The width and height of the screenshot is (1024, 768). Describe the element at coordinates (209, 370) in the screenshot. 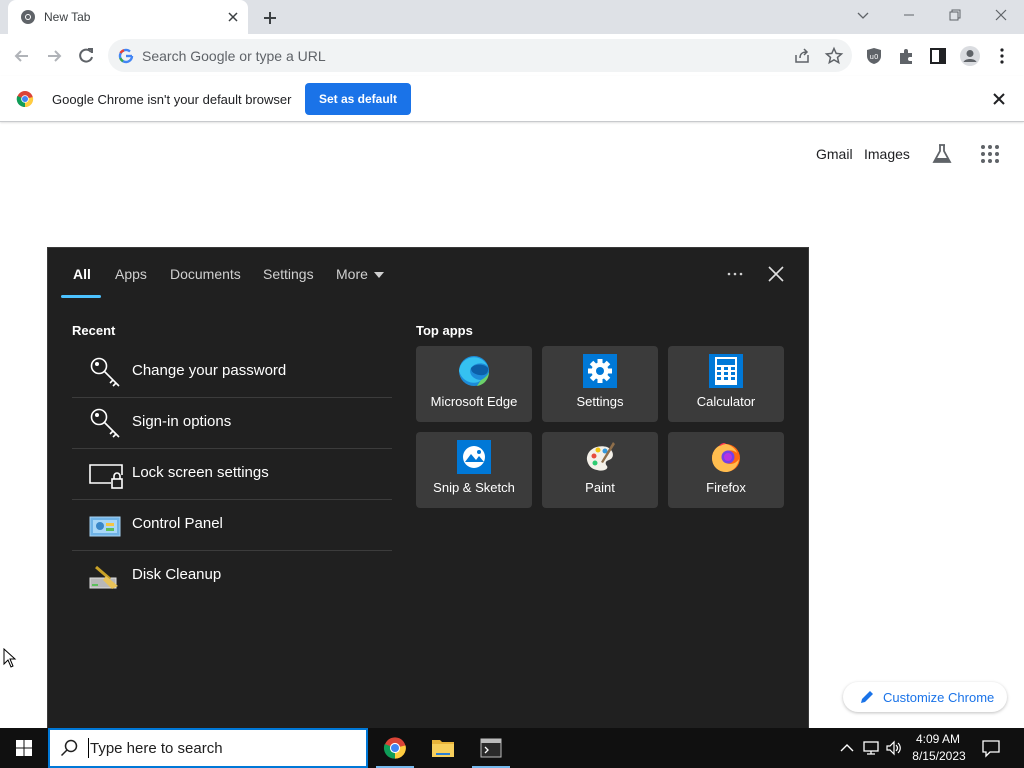

I see `recent-item-label: Change your password` at that location.